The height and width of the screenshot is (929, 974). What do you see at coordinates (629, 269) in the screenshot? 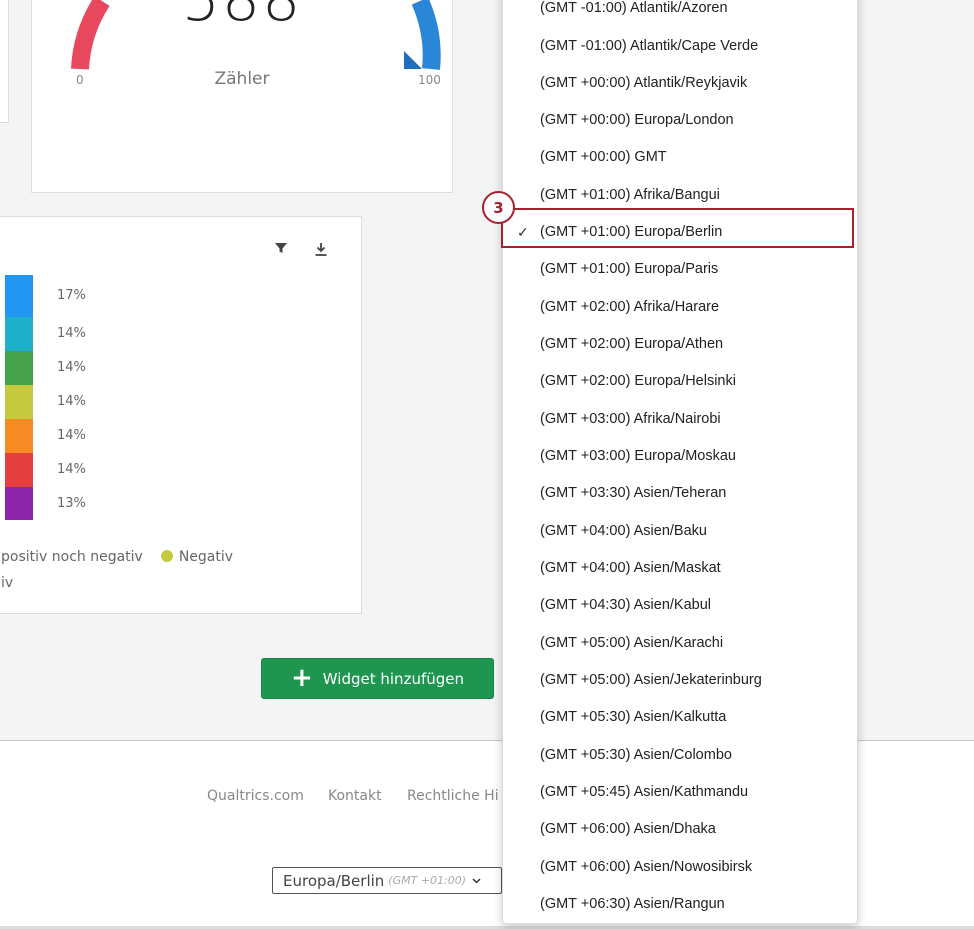
I see `timezone-option-label: (GMT +01:00) Europa/Paris` at bounding box center [629, 269].